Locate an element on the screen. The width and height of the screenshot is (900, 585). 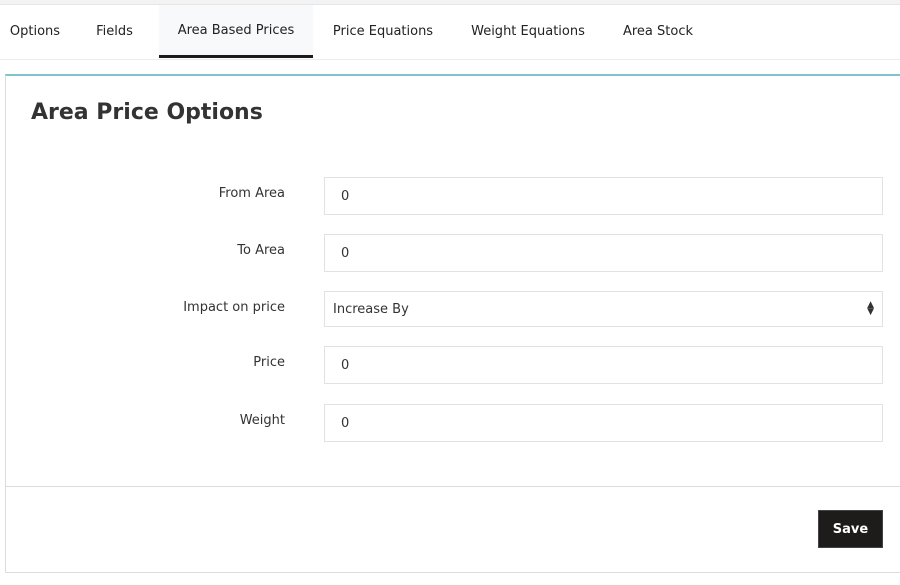
weight-row: Weight is located at coordinates (453, 423).